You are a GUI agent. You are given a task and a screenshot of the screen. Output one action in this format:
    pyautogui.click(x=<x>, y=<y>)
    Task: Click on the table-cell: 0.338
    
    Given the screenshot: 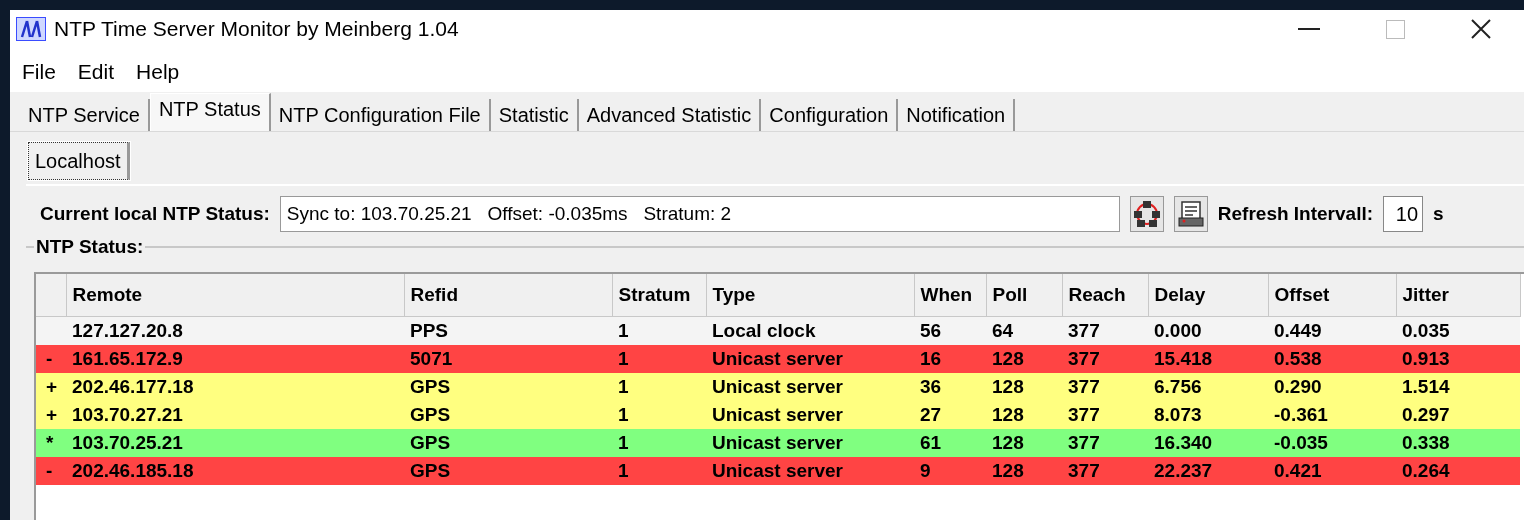 What is the action you would take?
    pyautogui.click(x=1426, y=442)
    